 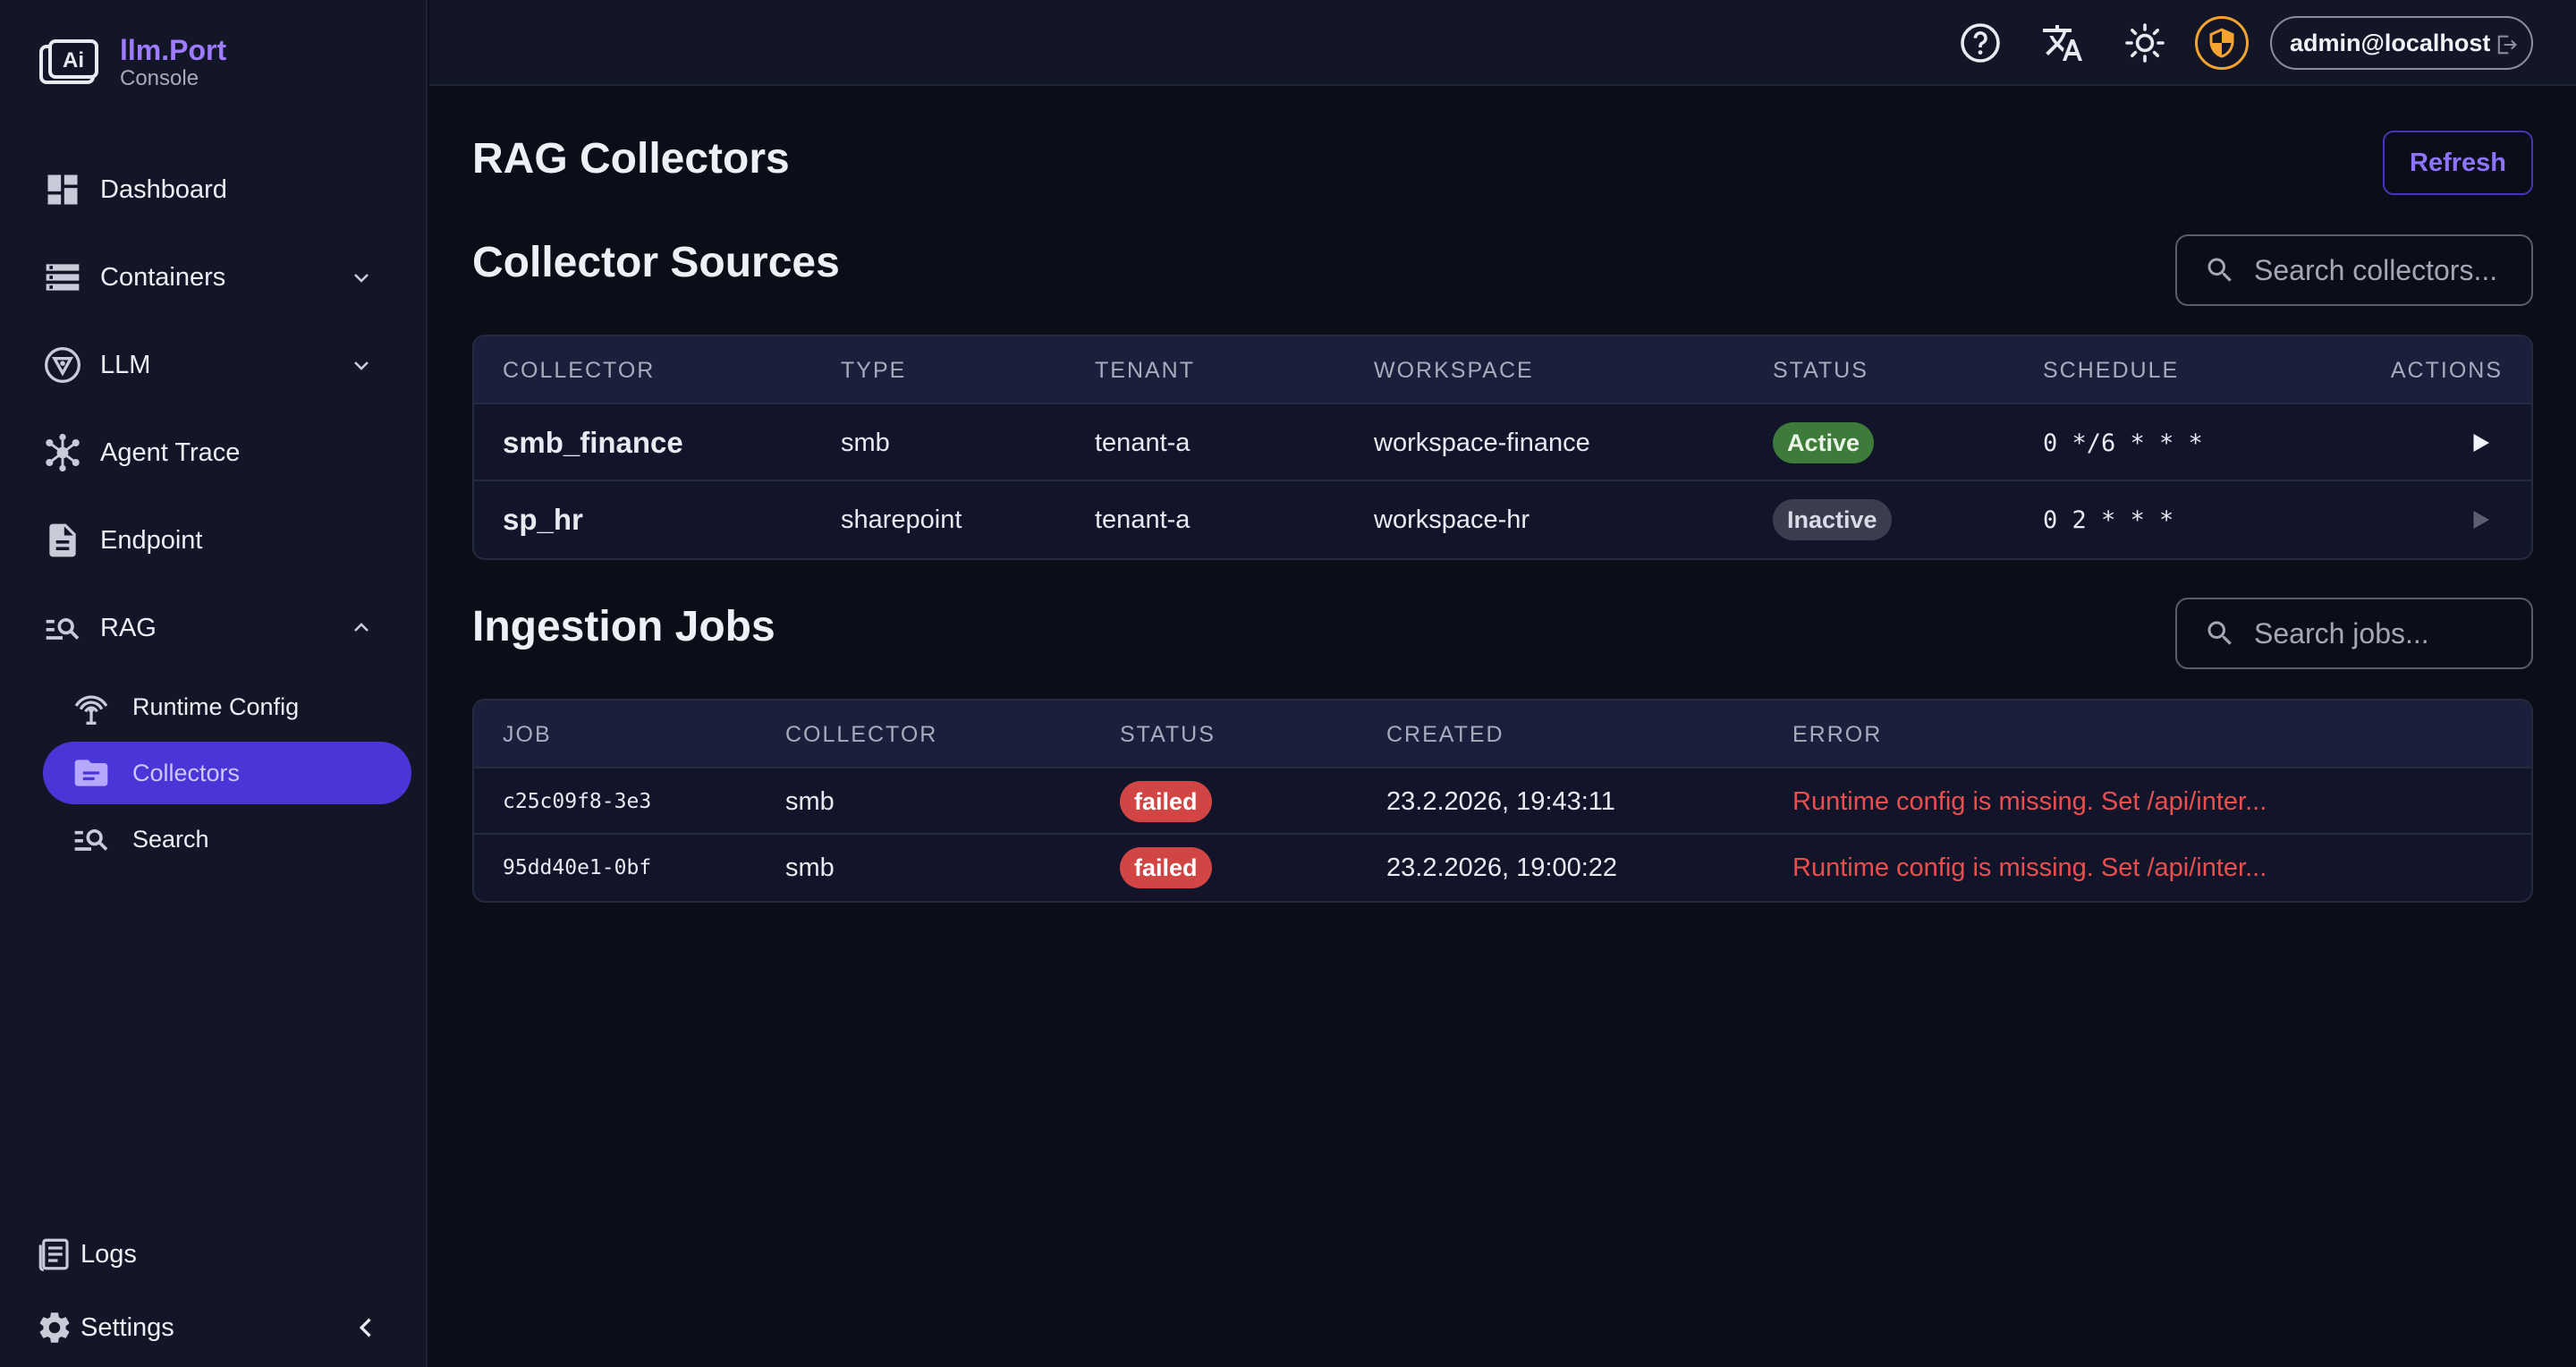 I want to click on sidebar-item-logs: Logs, so click(x=219, y=1254).